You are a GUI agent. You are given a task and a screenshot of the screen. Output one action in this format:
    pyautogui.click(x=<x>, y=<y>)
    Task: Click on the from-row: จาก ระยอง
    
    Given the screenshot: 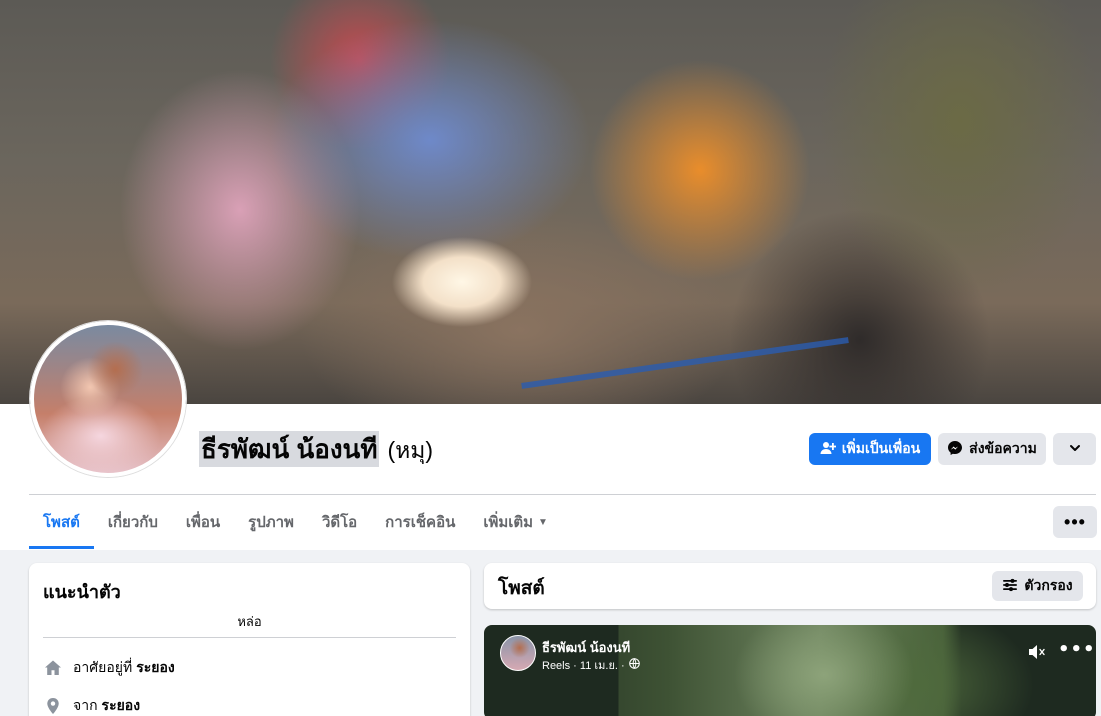 What is the action you would take?
    pyautogui.click(x=91, y=705)
    